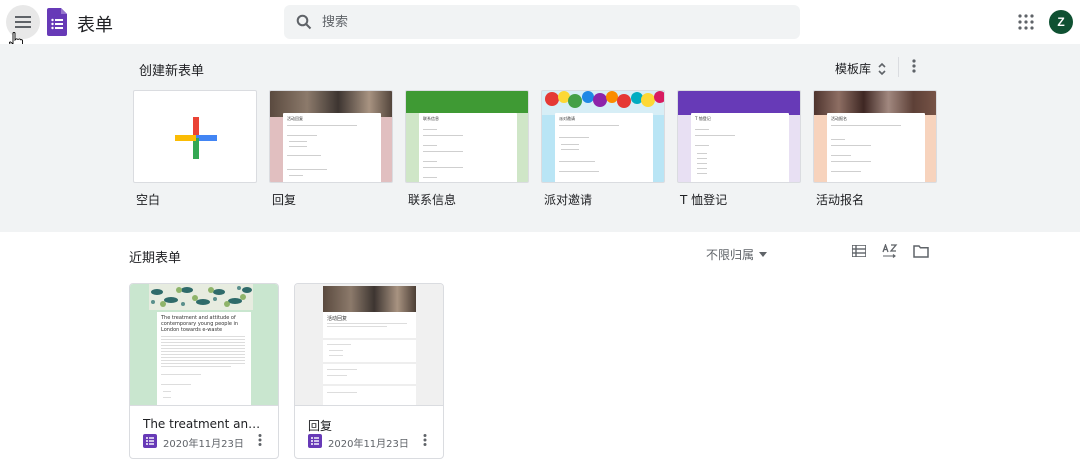 The height and width of the screenshot is (467, 1080). What do you see at coordinates (201, 297) in the screenshot?
I see `floral-header-image` at bounding box center [201, 297].